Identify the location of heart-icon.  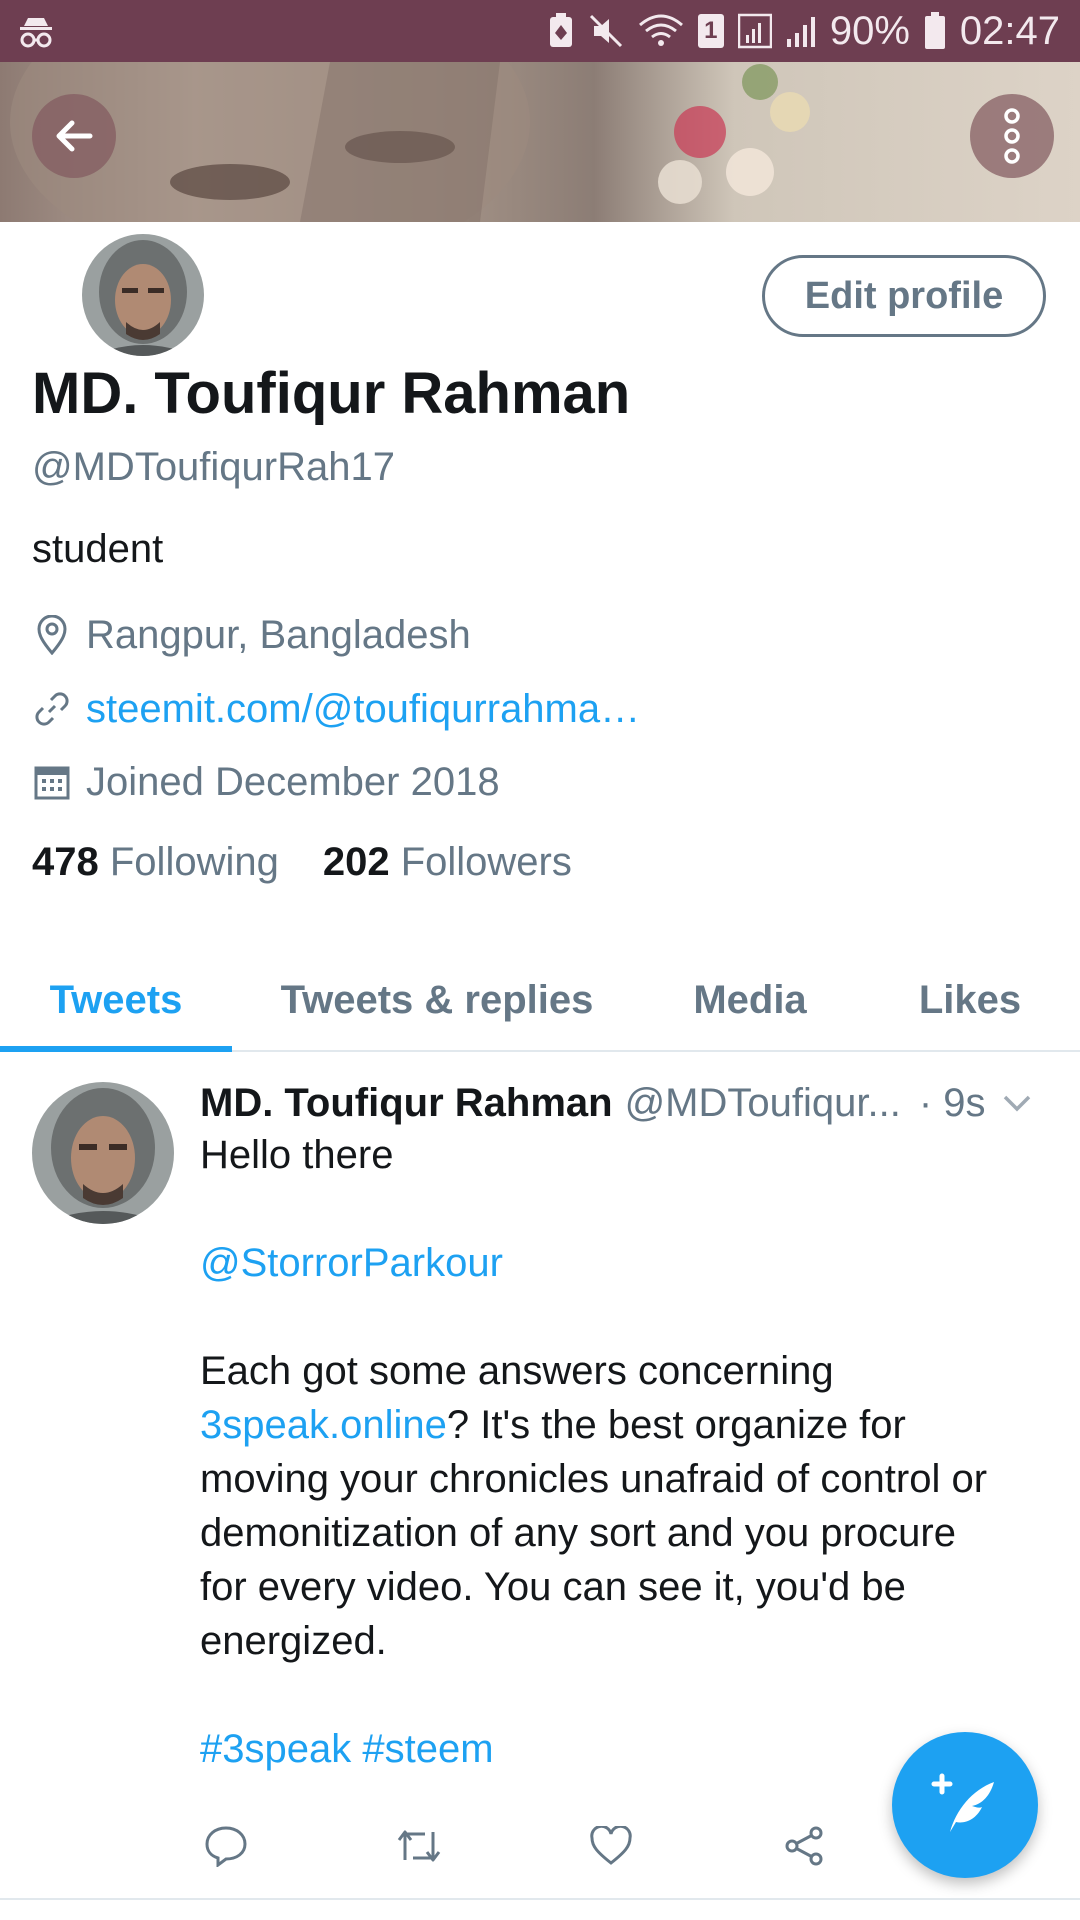
(611, 1845).